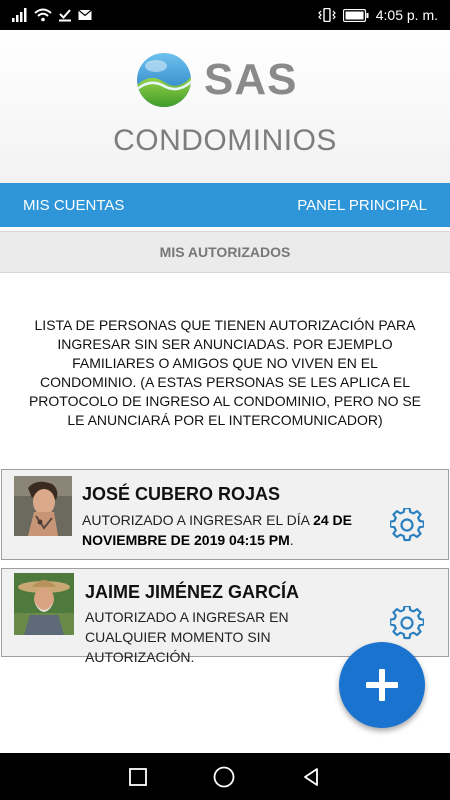  Describe the element at coordinates (225, 15) in the screenshot. I see `status-bar: 4:05 p. m.` at that location.